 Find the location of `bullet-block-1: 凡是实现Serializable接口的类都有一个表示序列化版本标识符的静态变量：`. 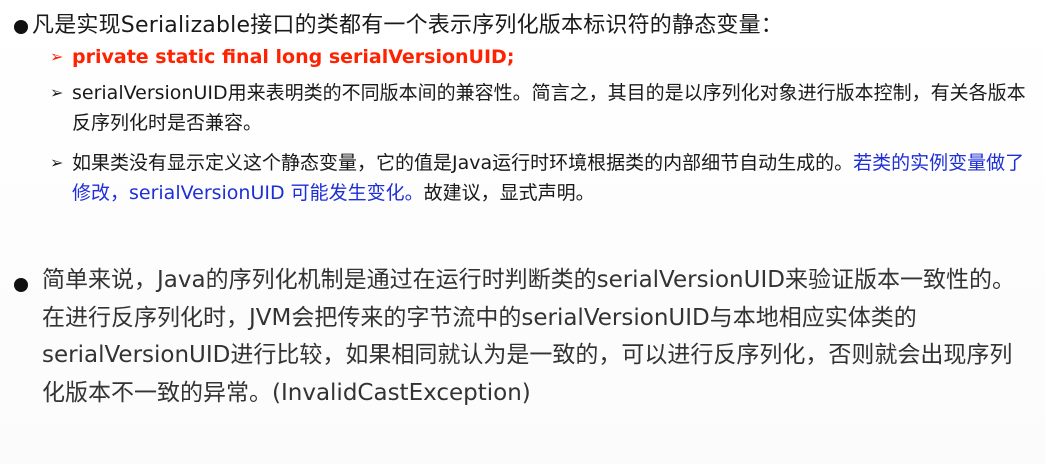

bullet-block-1: 凡是实现Serializable接口的类都有一个表示序列化版本标识符的静态变量： is located at coordinates (524, 26).